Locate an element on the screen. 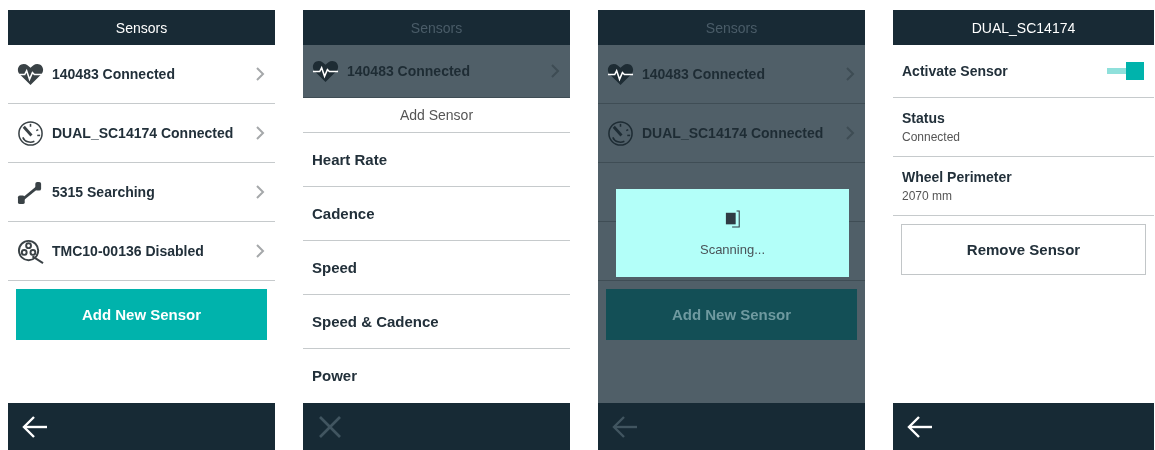 The height and width of the screenshot is (450, 1155). sensor-type-option: Speed is located at coordinates (436, 268).